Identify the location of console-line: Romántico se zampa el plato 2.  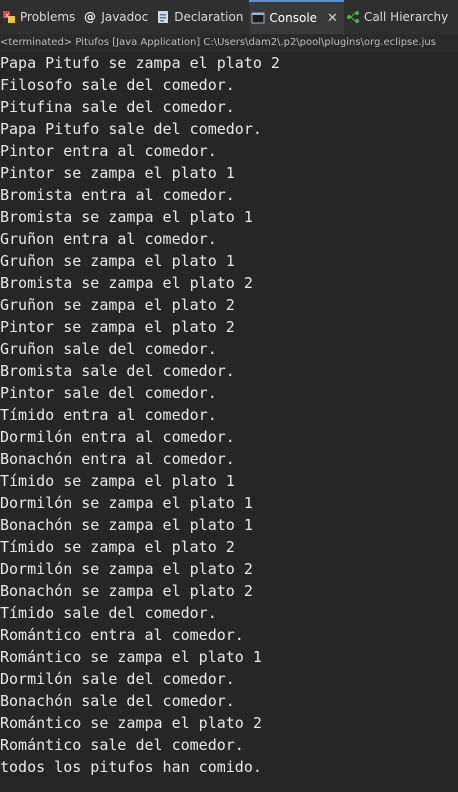
(131, 723).